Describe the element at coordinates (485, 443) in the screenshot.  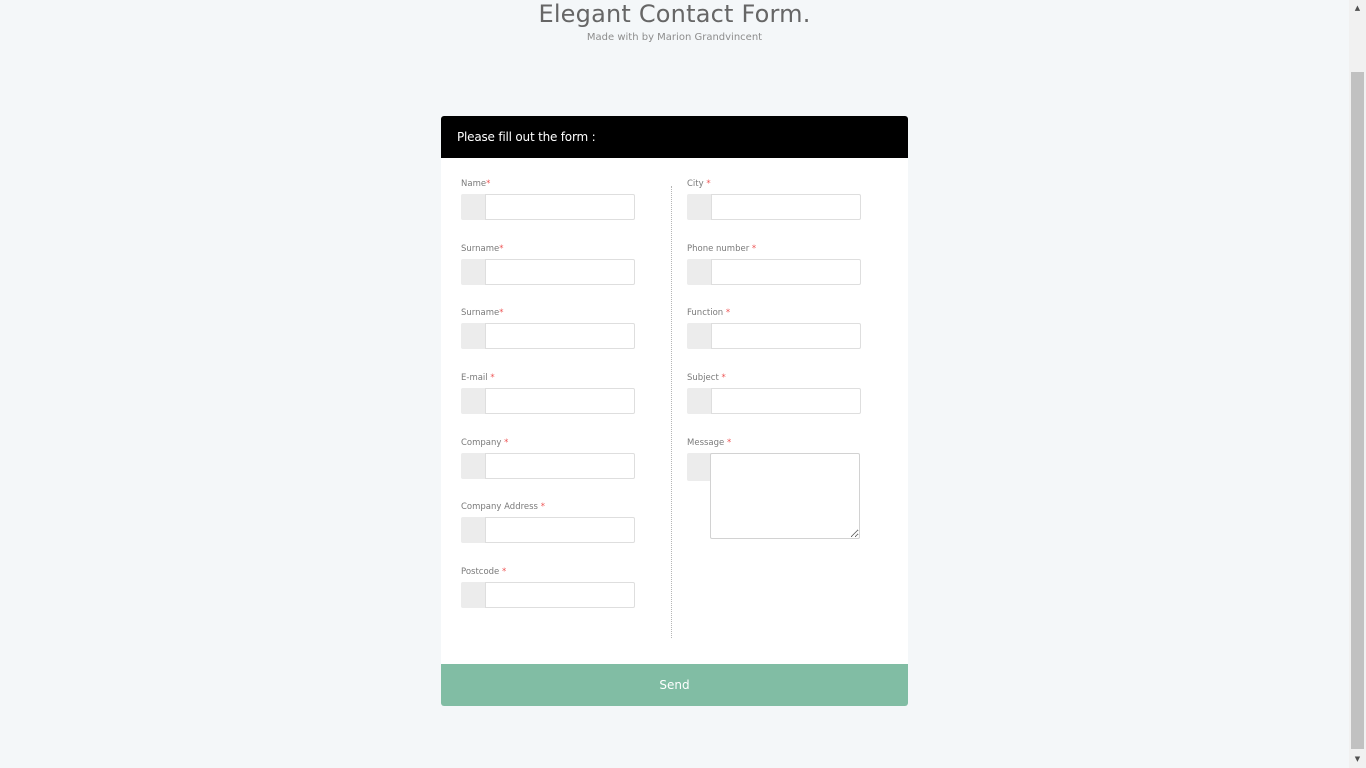
I see `field-label: Company *` at that location.